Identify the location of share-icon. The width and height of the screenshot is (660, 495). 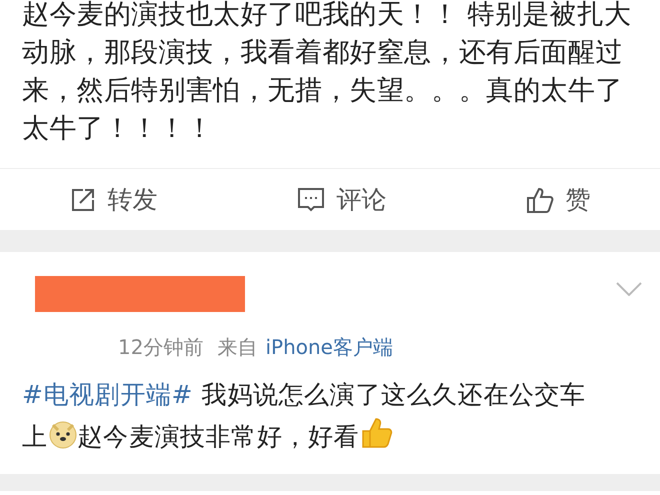
(83, 199).